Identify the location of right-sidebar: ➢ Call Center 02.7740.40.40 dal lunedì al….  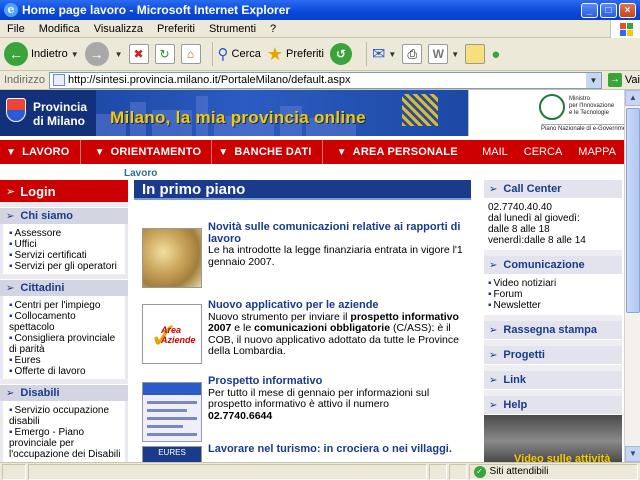
(553, 321).